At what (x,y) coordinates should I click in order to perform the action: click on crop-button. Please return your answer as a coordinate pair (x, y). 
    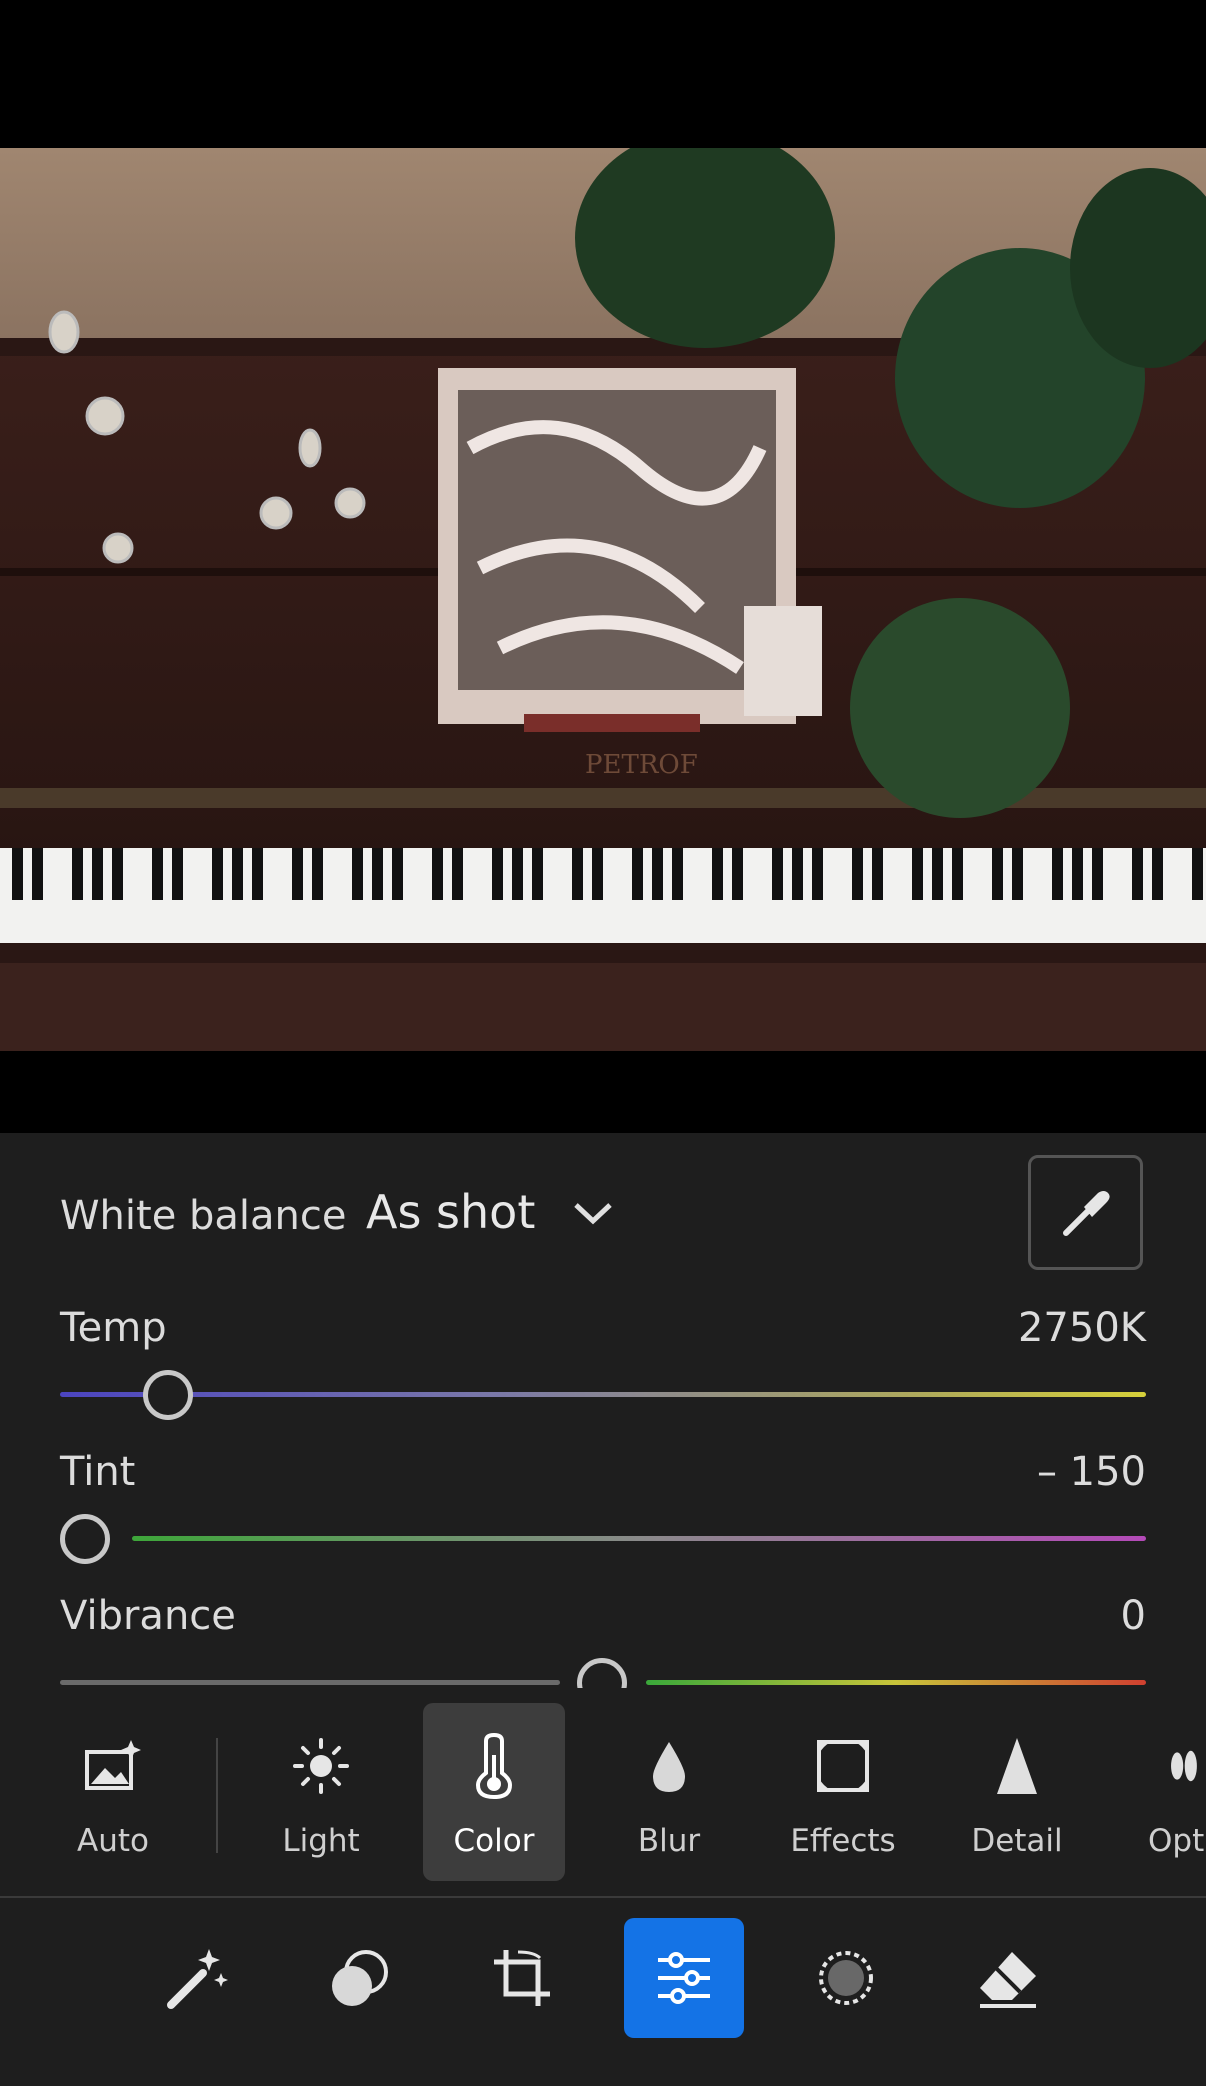
    Looking at the image, I should click on (522, 1978).